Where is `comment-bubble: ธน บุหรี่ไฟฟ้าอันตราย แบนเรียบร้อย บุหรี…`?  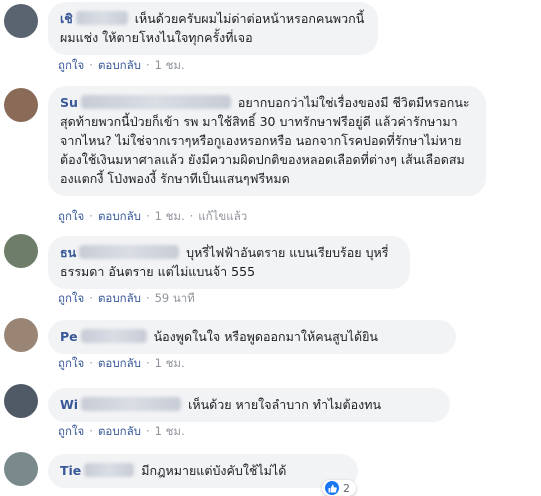
comment-bubble: ธน บุหรี่ไฟฟ้าอันตราย แบนเรียบร้อย บุหรี… is located at coordinates (229, 262).